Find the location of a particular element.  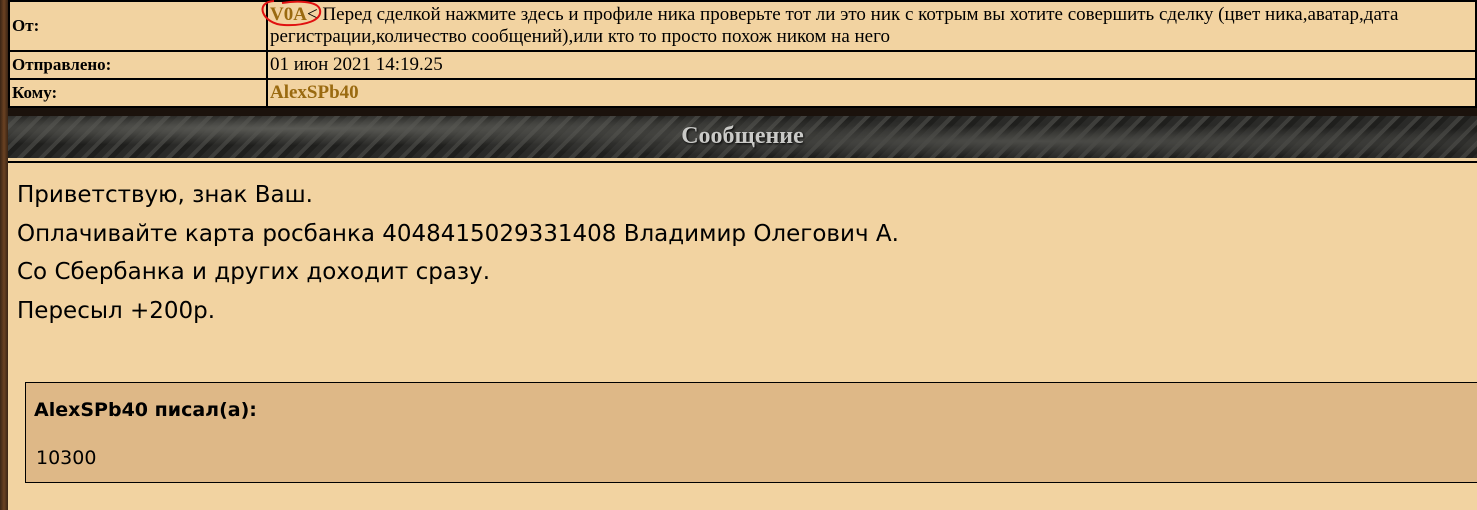

from-label: От: is located at coordinates (138, 26).